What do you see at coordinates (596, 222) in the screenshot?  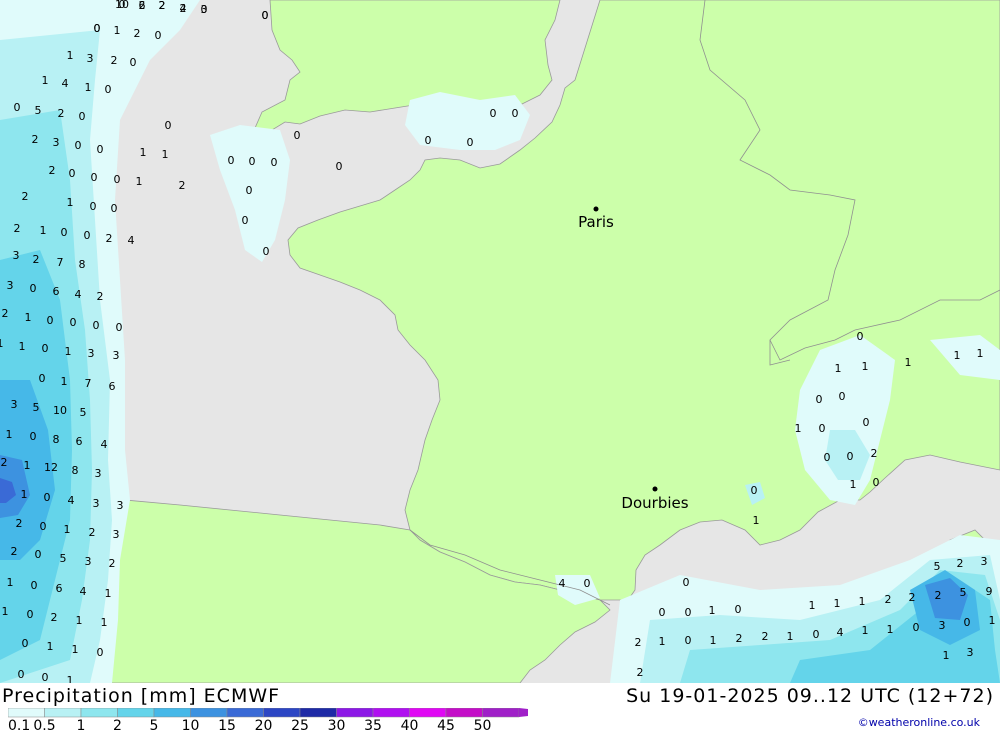 I see `city-label: Paris` at bounding box center [596, 222].